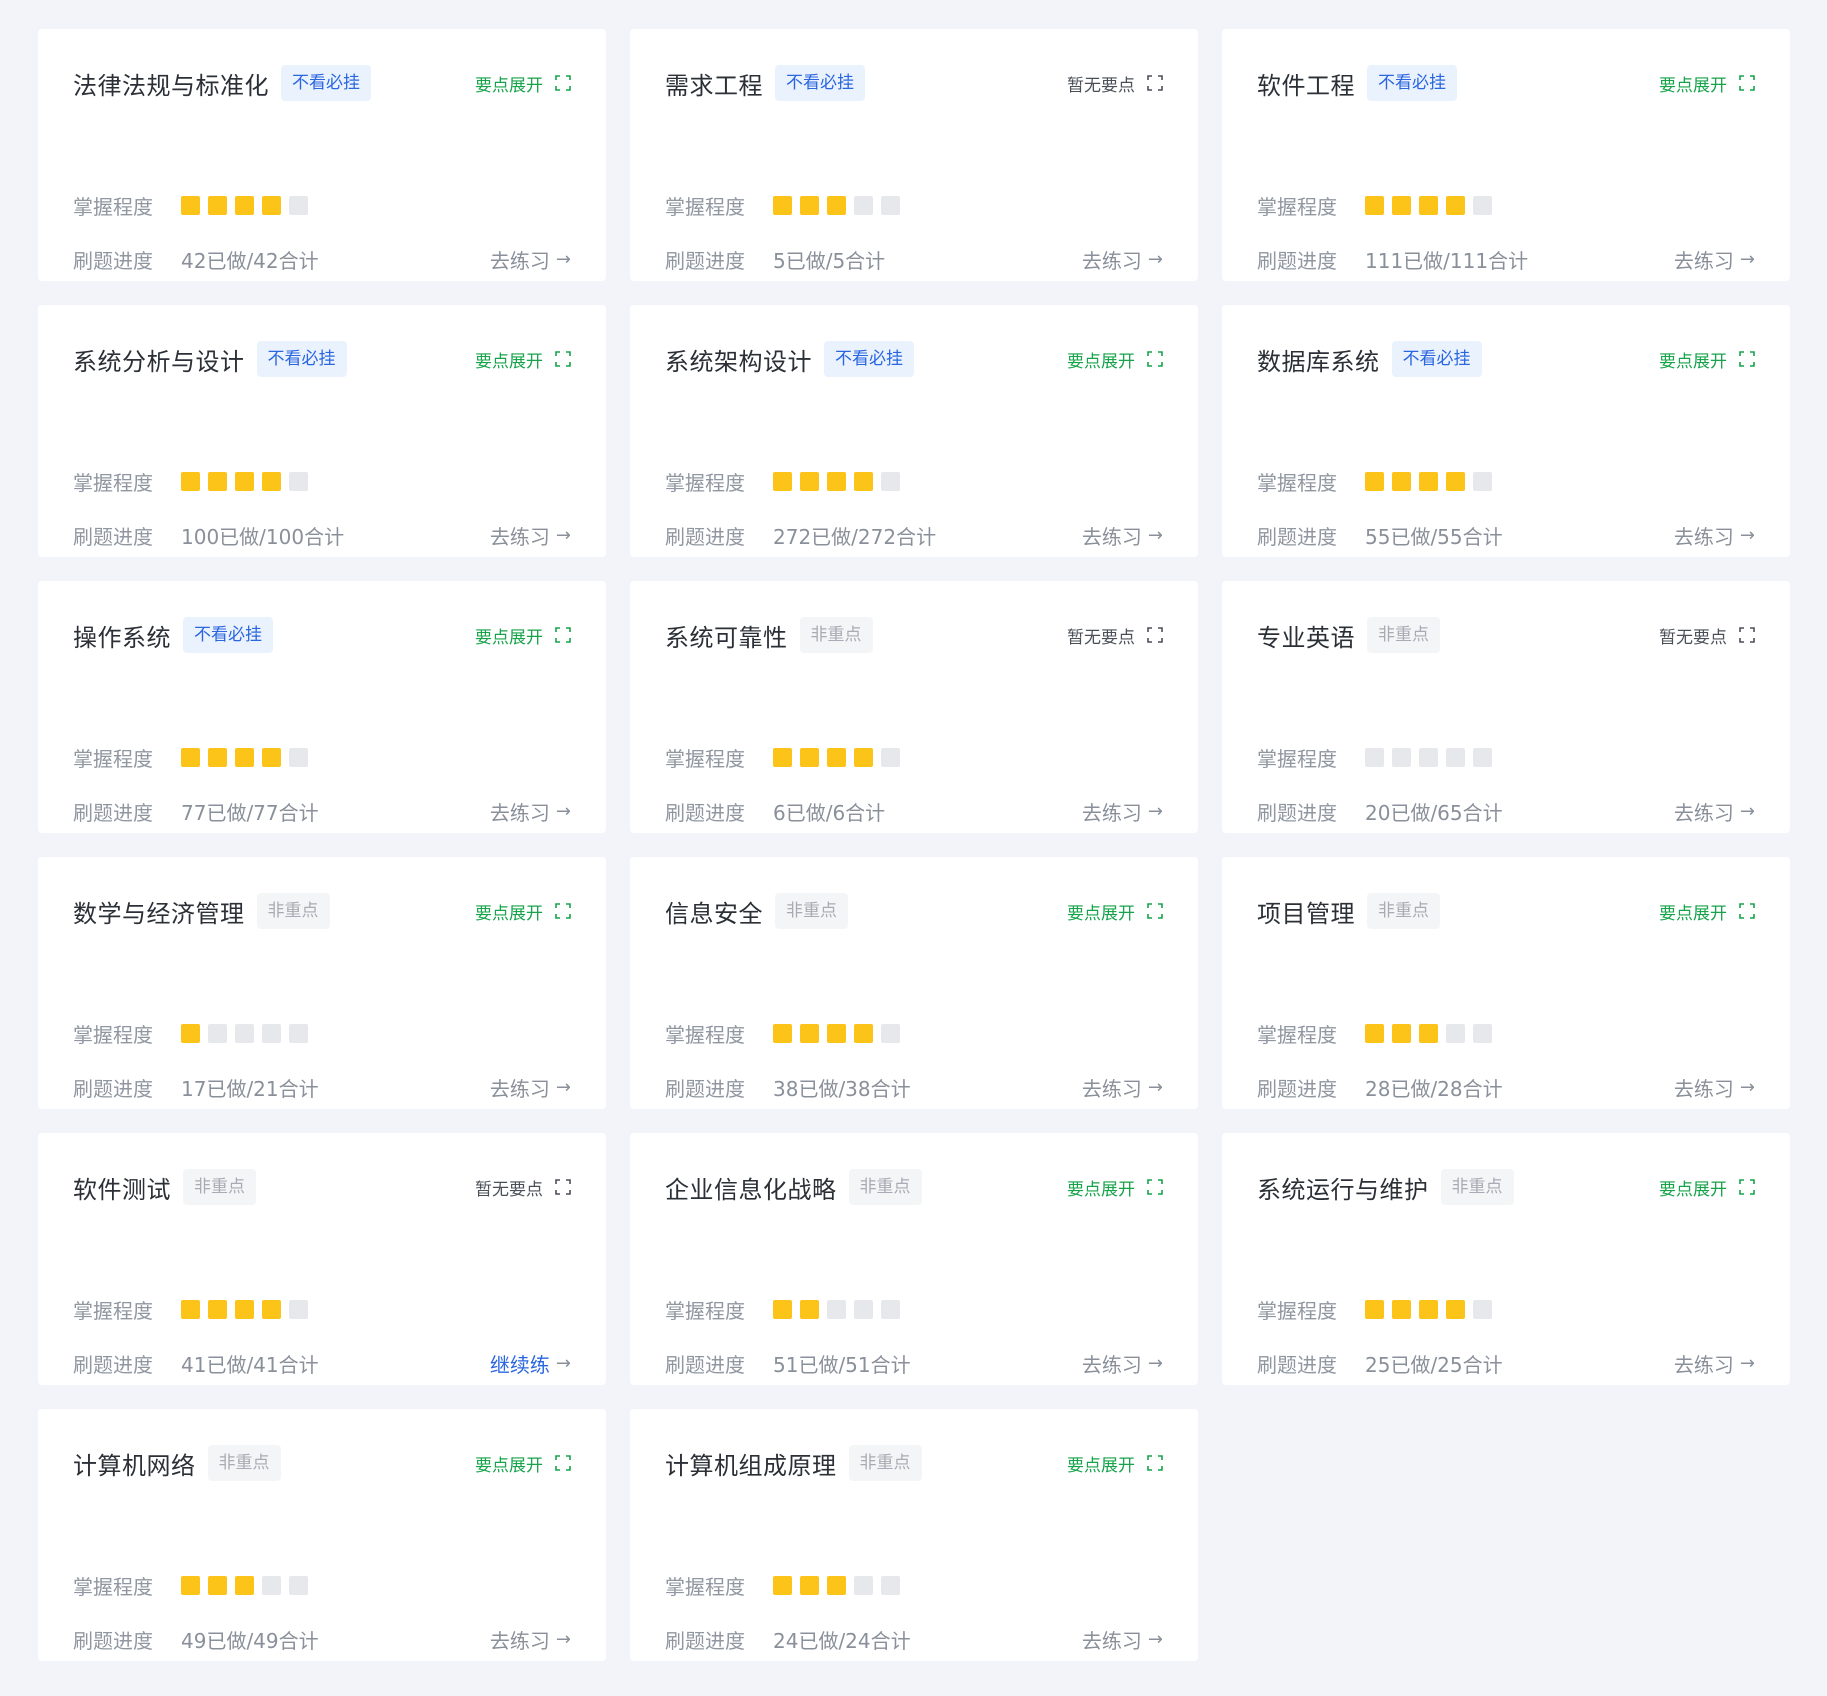  I want to click on practice-label: 继续练, so click(519, 1364).